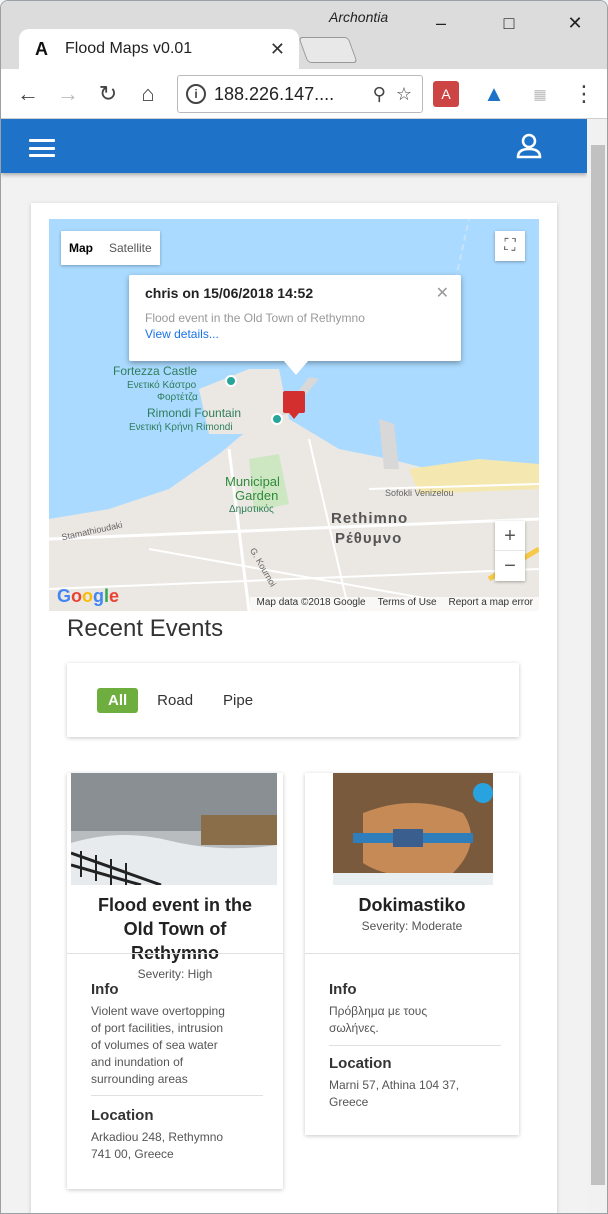  Describe the element at coordinates (255, 318) in the screenshot. I see `info-window-description: Flood event in the Old Town of Rethymno` at that location.